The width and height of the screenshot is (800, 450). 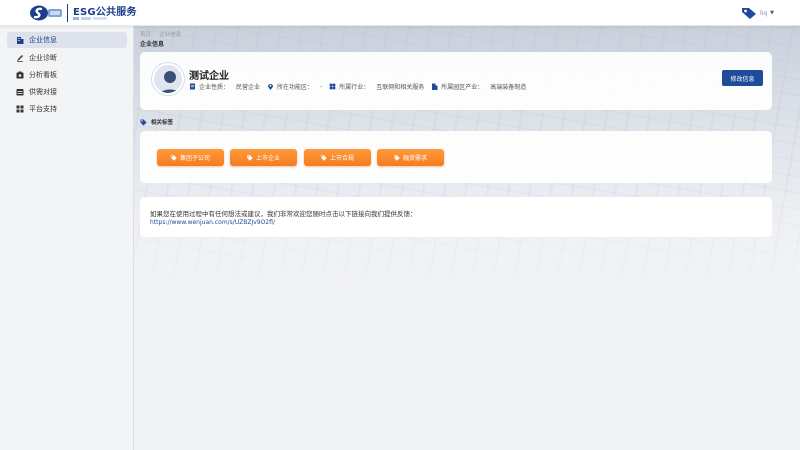 I want to click on info-label: 所在功能区：, so click(x=295, y=87).